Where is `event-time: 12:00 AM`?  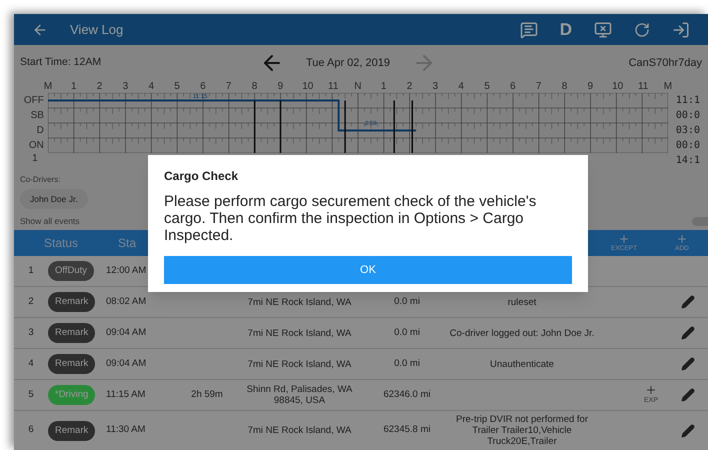 event-time: 12:00 AM is located at coordinates (126, 271).